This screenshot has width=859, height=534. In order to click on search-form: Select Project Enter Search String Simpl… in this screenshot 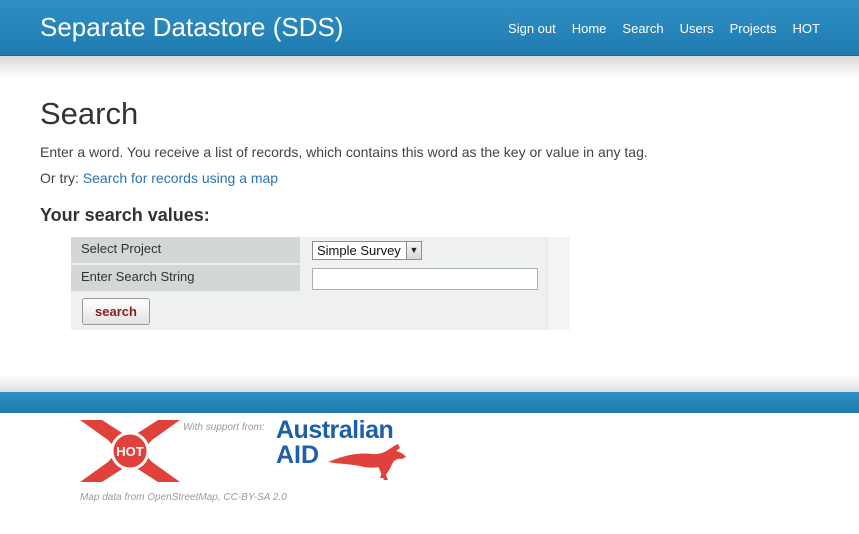, I will do `click(320, 283)`.